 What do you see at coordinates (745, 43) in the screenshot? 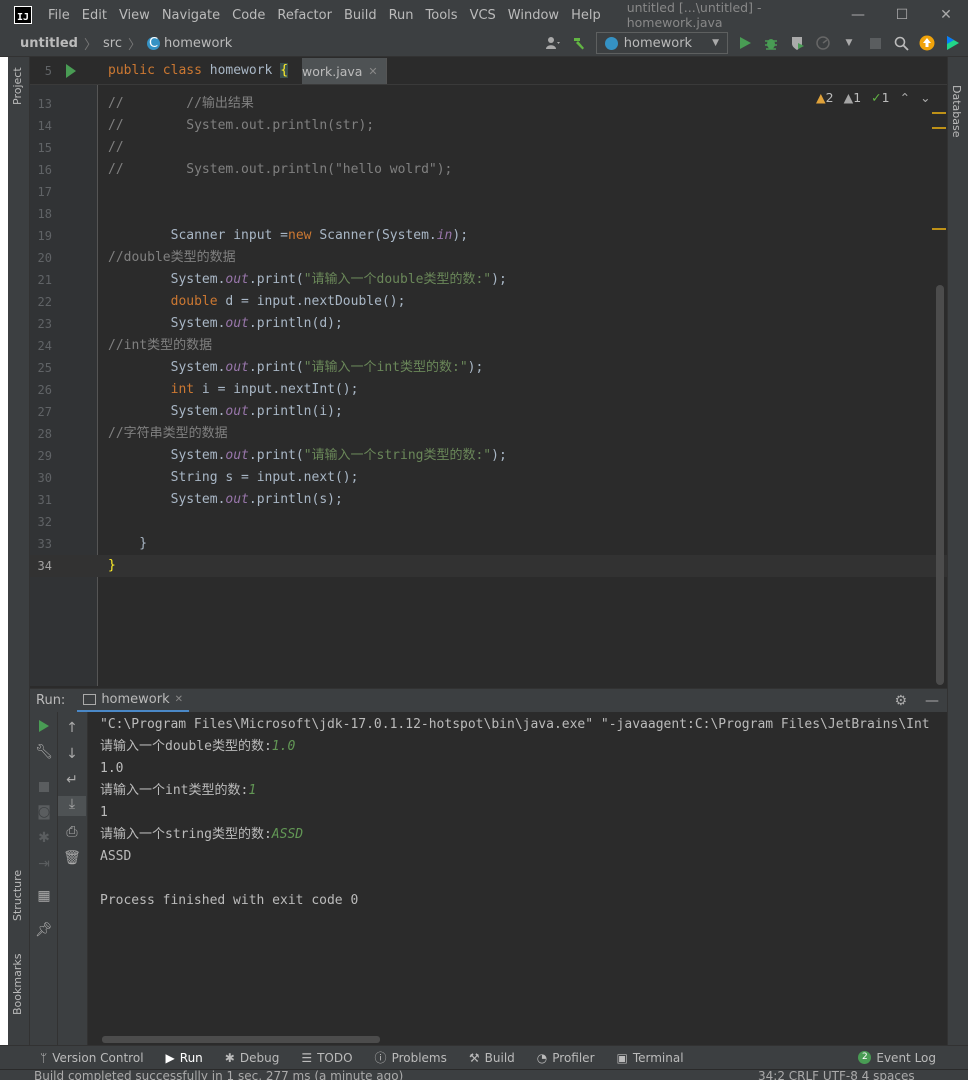
I see `run-icon` at bounding box center [745, 43].